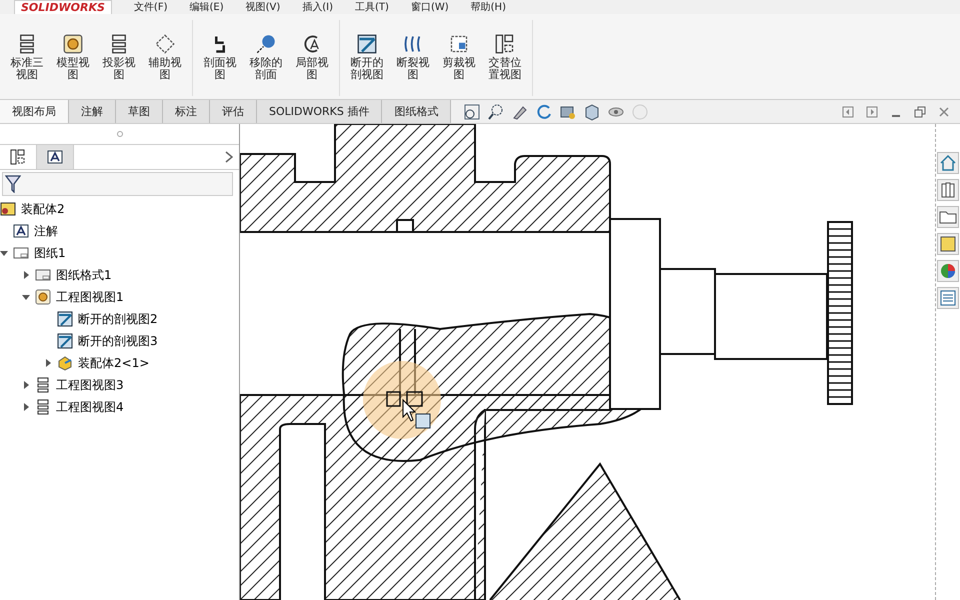 This screenshot has height=600, width=960. Describe the element at coordinates (50, 253) in the screenshot. I see `tree-item: 图纸1` at that location.